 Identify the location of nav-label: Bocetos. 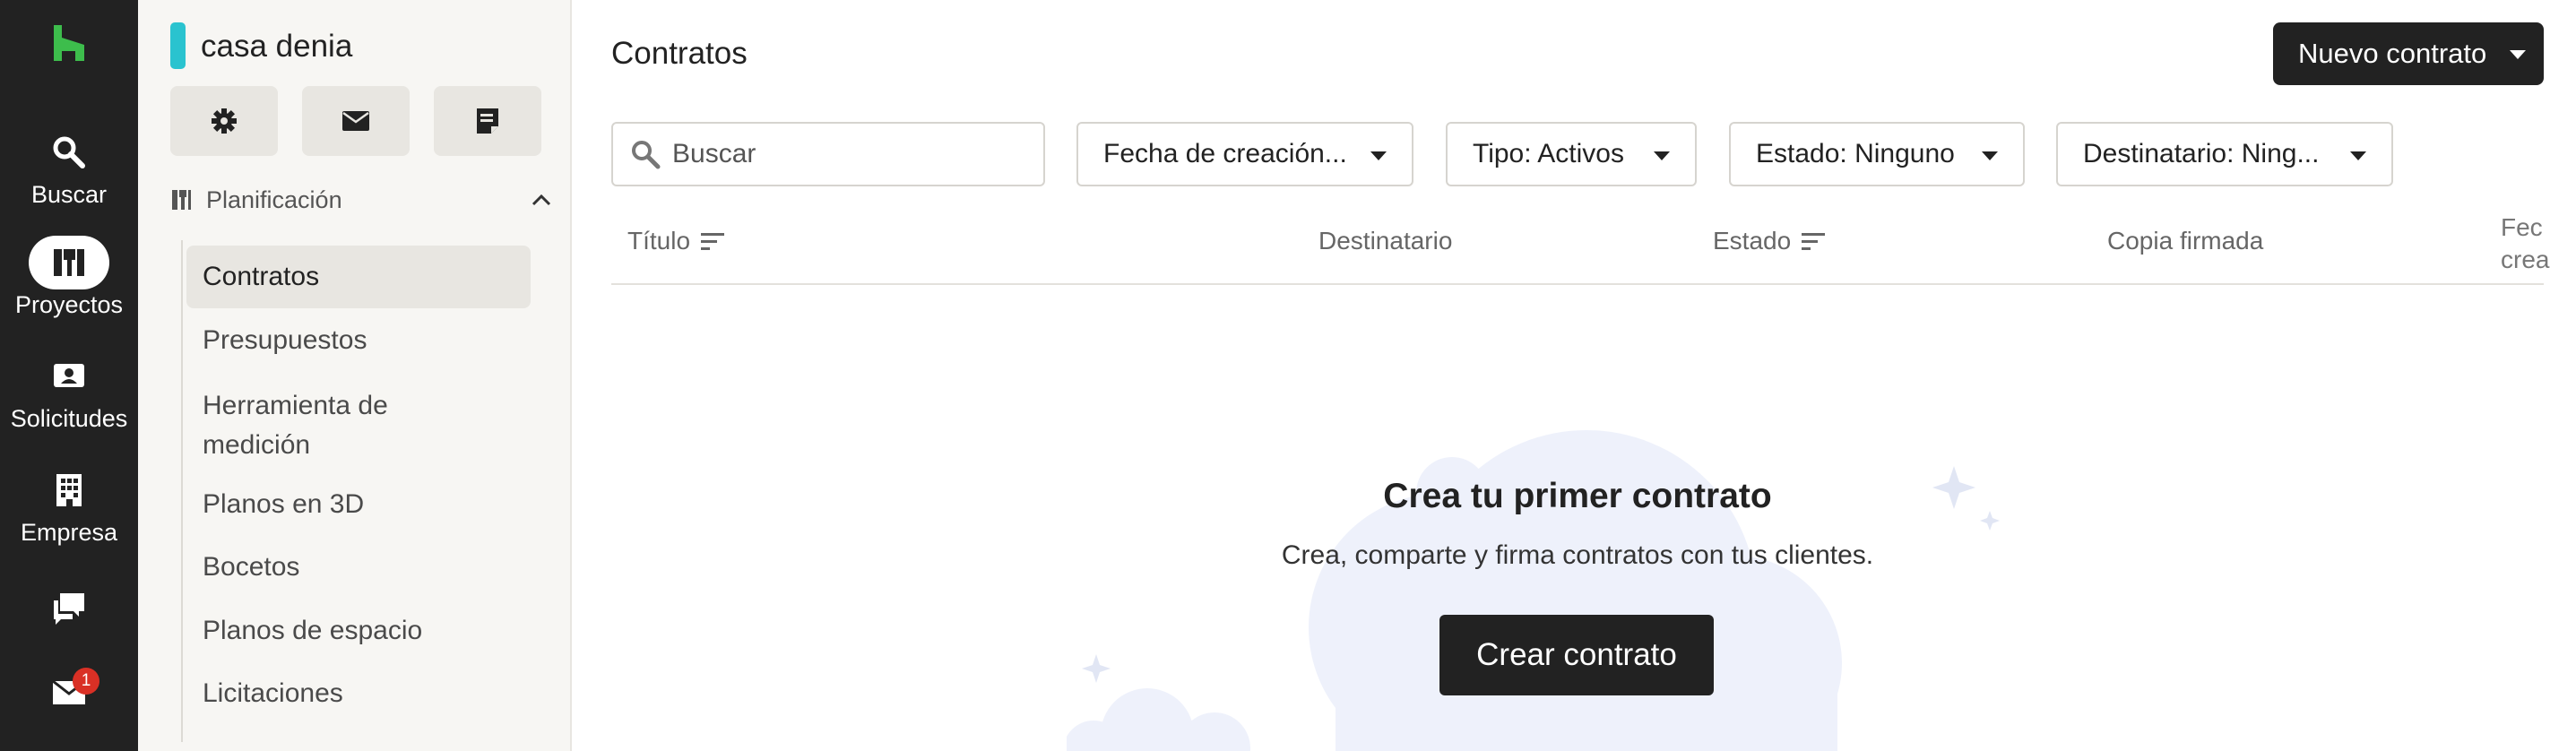
(251, 567).